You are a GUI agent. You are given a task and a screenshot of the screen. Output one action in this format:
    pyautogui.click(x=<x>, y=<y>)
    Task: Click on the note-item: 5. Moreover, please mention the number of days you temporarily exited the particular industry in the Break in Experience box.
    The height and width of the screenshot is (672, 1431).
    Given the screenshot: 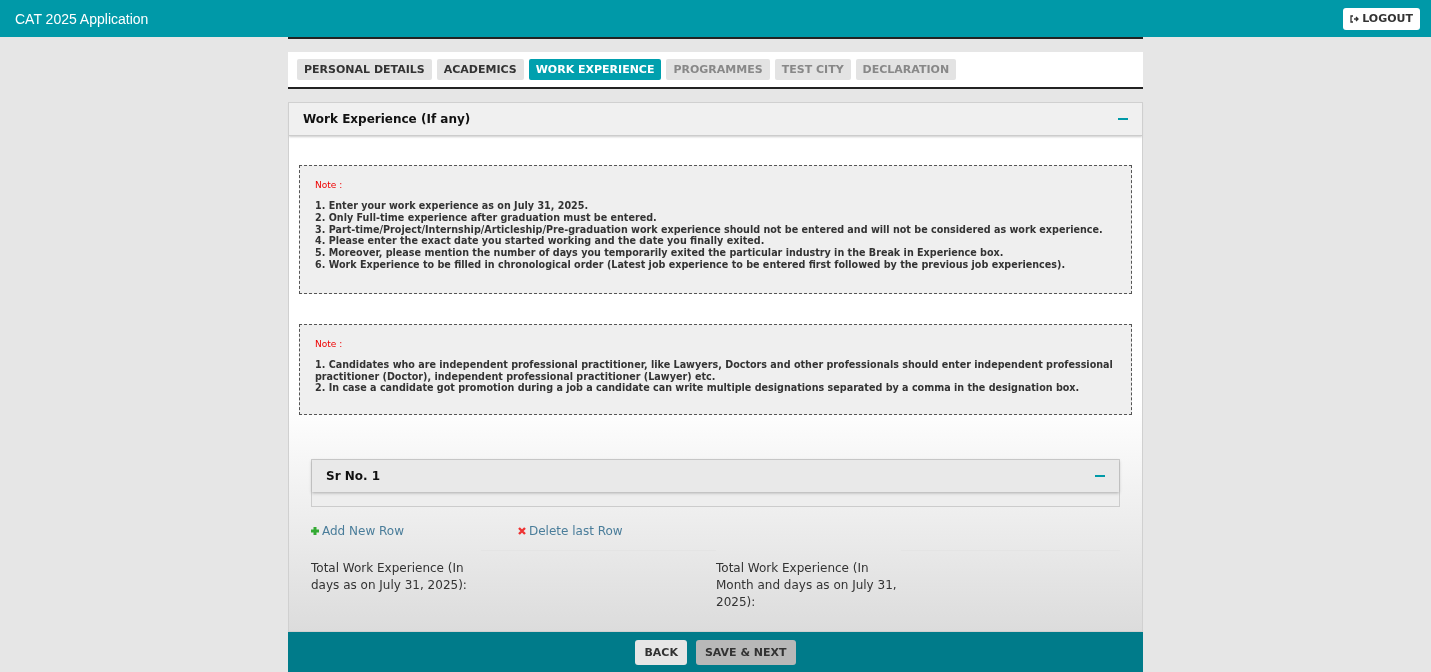 What is the action you would take?
    pyautogui.click(x=660, y=253)
    